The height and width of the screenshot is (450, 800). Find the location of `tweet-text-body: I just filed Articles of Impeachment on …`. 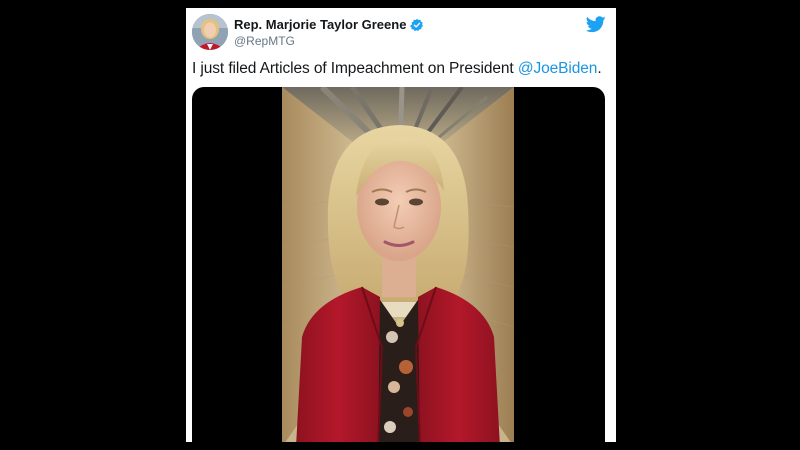

tweet-text-body: I just filed Articles of Impeachment on … is located at coordinates (355, 68).